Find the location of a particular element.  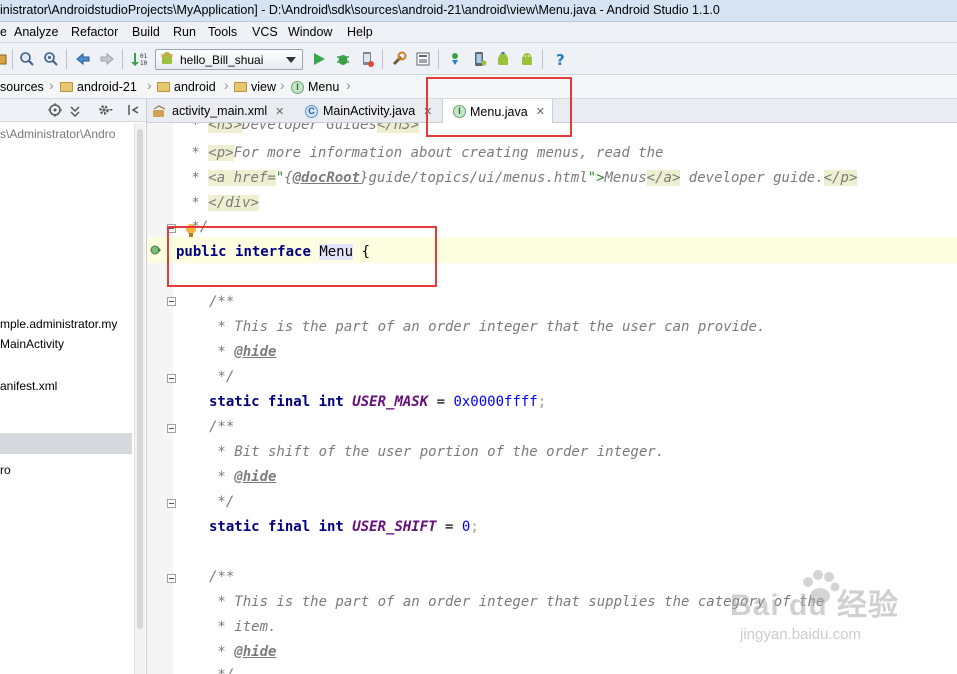

tree-item-manifest: anifest.xml is located at coordinates (28, 386).